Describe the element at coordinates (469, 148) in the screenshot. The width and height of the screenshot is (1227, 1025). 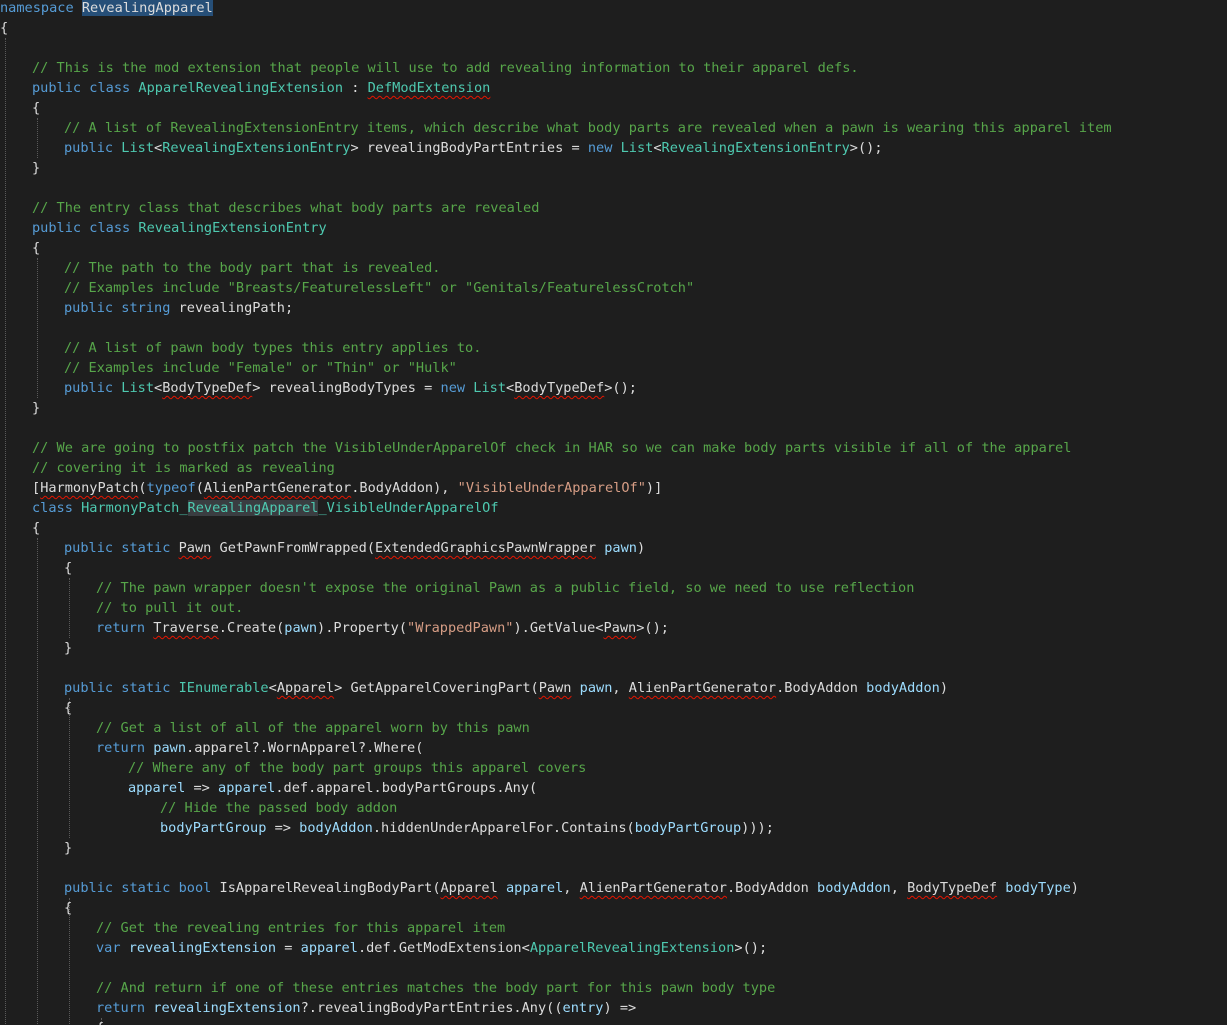
I see `code-token: > revealingBodyPartEntries =` at that location.